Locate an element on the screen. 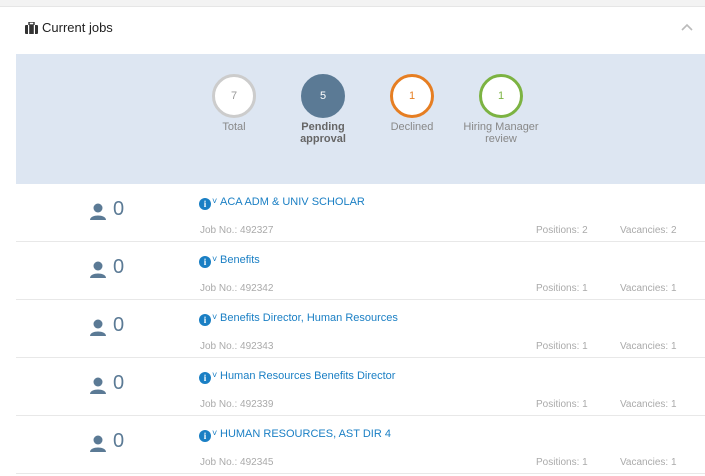 Image resolution: width=705 pixels, height=476 pixels. stat-hm-value: 1 is located at coordinates (501, 96).